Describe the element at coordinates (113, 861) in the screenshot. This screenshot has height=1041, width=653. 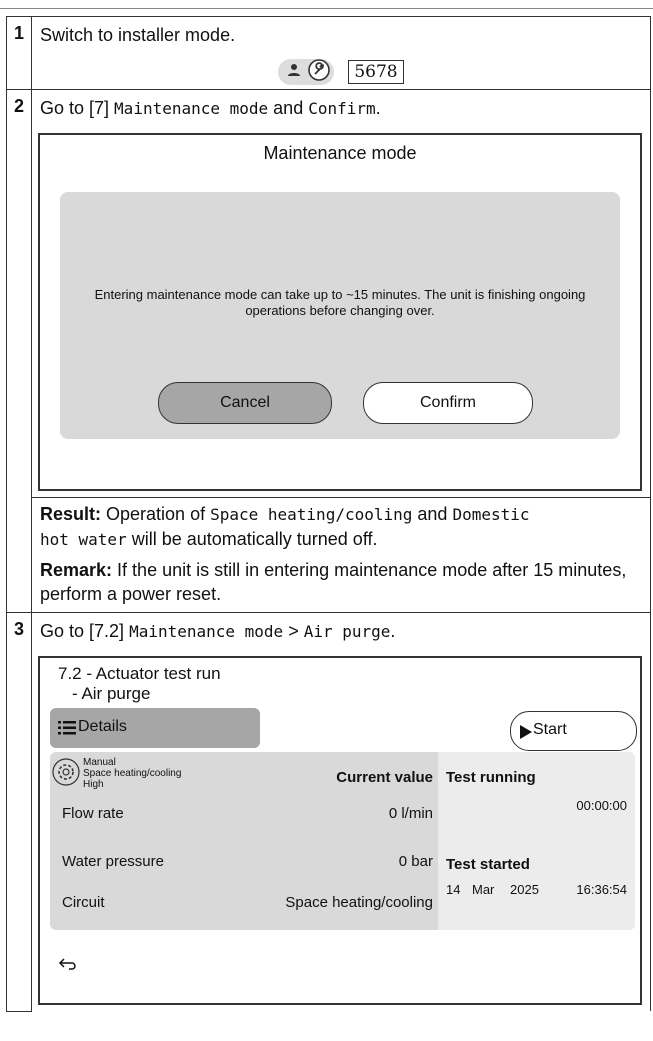
I see `water-pressure-label: Water pressure` at that location.